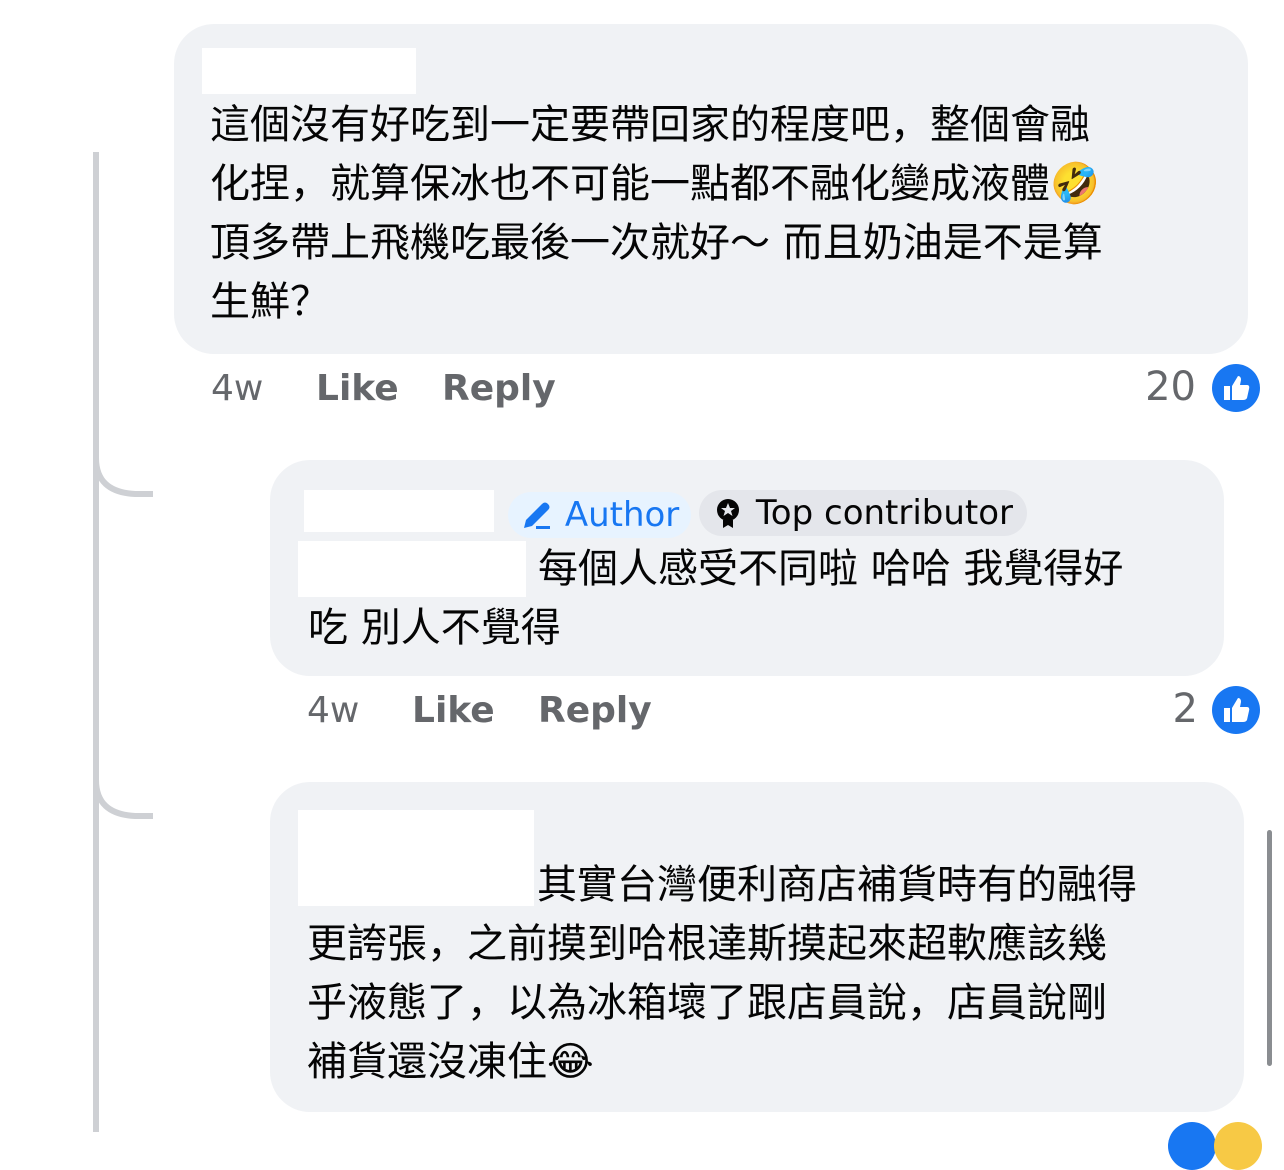 Image resolution: width=1284 pixels, height=1170 pixels. I want to click on reply-actions: 4w Like Reply, so click(479, 710).